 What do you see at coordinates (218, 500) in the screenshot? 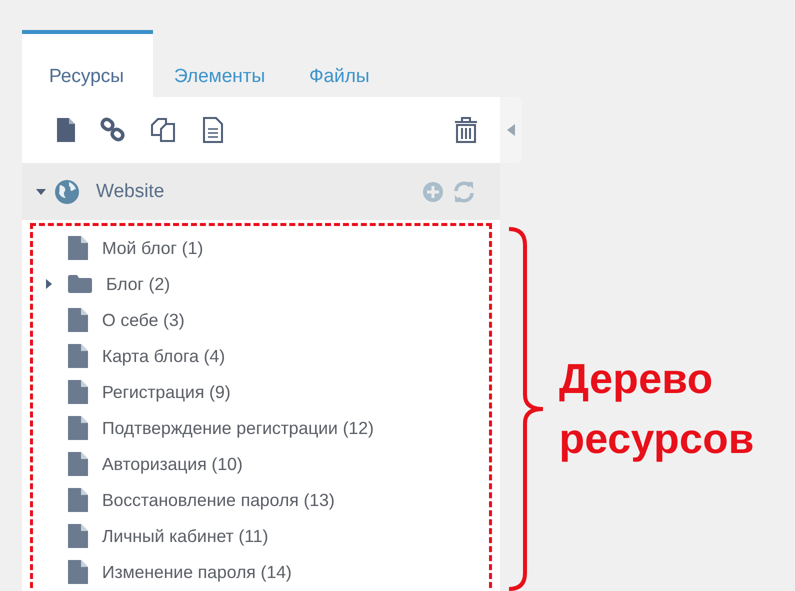
I see `tree-item: Восстановление пароля (13)` at bounding box center [218, 500].